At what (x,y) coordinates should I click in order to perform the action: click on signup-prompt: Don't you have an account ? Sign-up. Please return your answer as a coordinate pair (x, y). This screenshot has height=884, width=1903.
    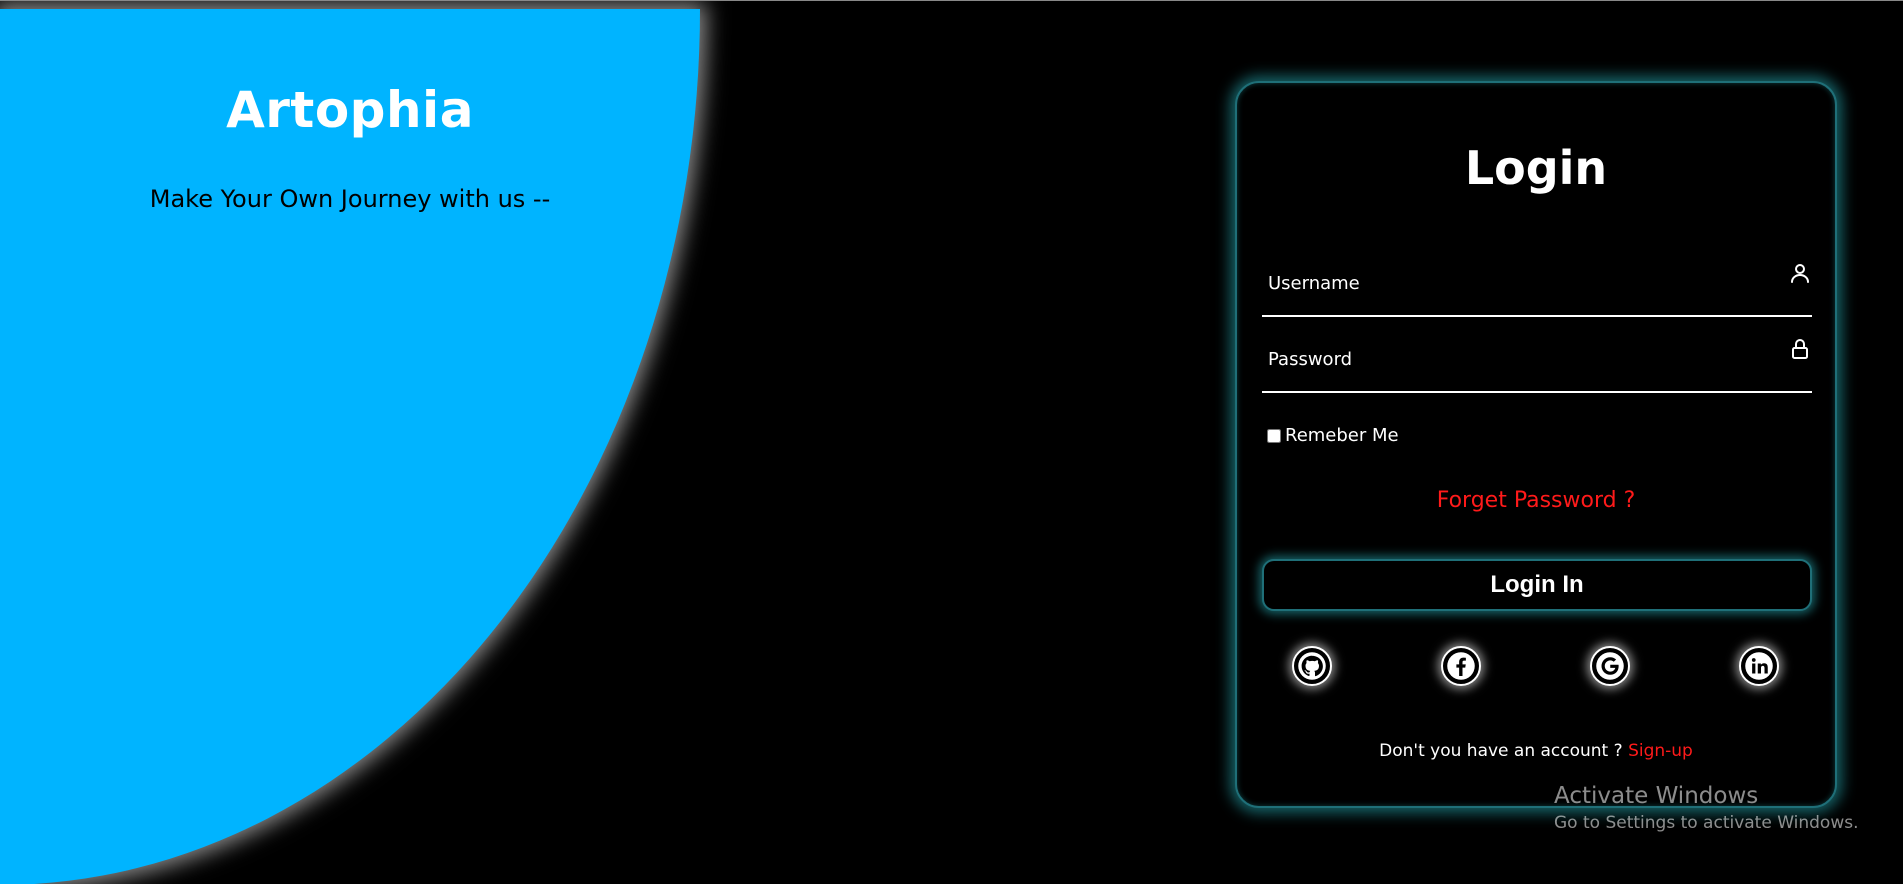
    Looking at the image, I should click on (1536, 751).